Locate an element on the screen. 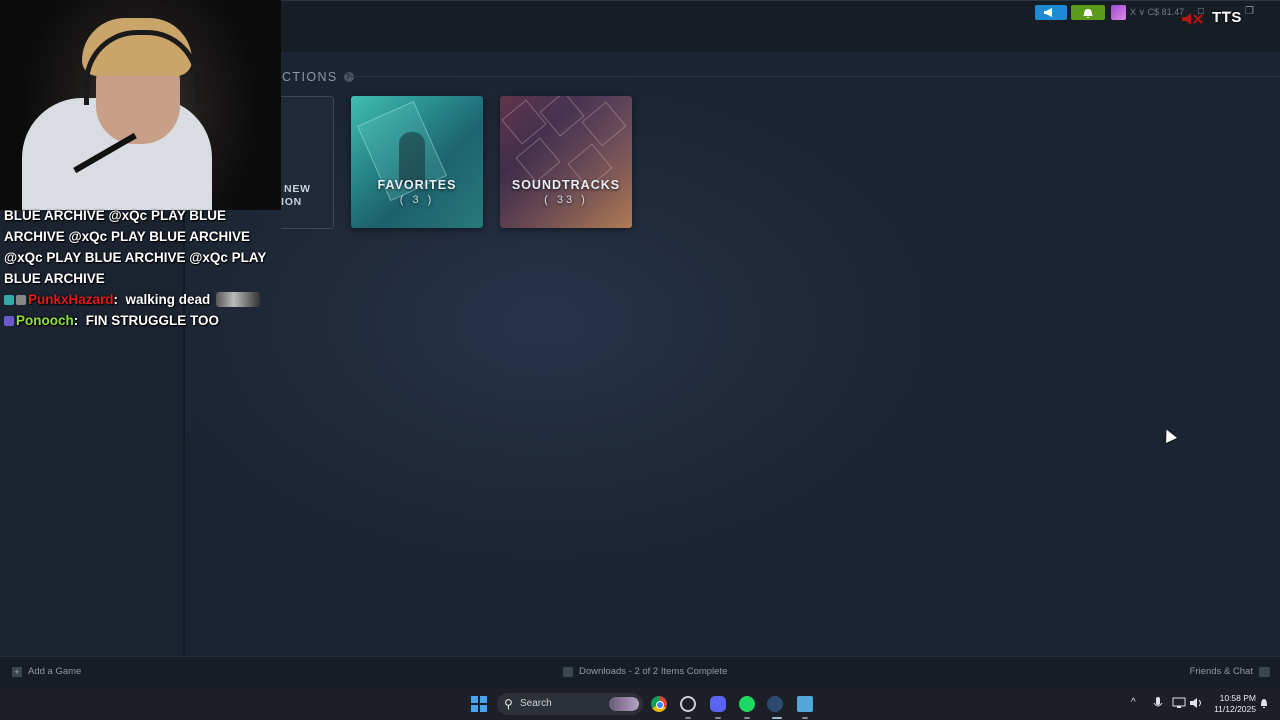 This screenshot has height=720, width=1280. plus-icon: + is located at coordinates (17, 671).